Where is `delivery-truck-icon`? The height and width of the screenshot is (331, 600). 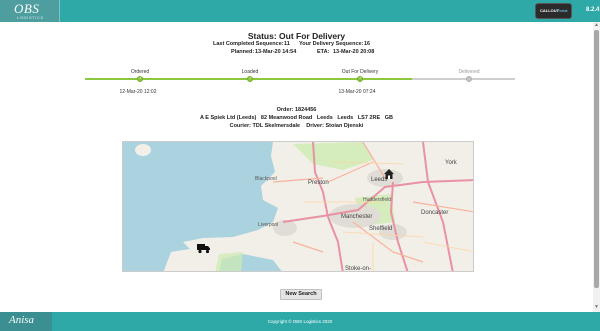 delivery-truck-icon is located at coordinates (204, 248).